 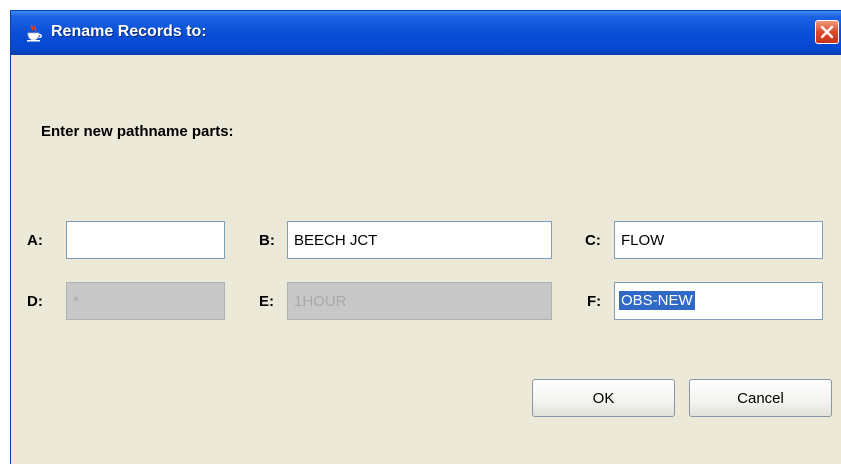 What do you see at coordinates (594, 301) in the screenshot?
I see `label-f: F:` at bounding box center [594, 301].